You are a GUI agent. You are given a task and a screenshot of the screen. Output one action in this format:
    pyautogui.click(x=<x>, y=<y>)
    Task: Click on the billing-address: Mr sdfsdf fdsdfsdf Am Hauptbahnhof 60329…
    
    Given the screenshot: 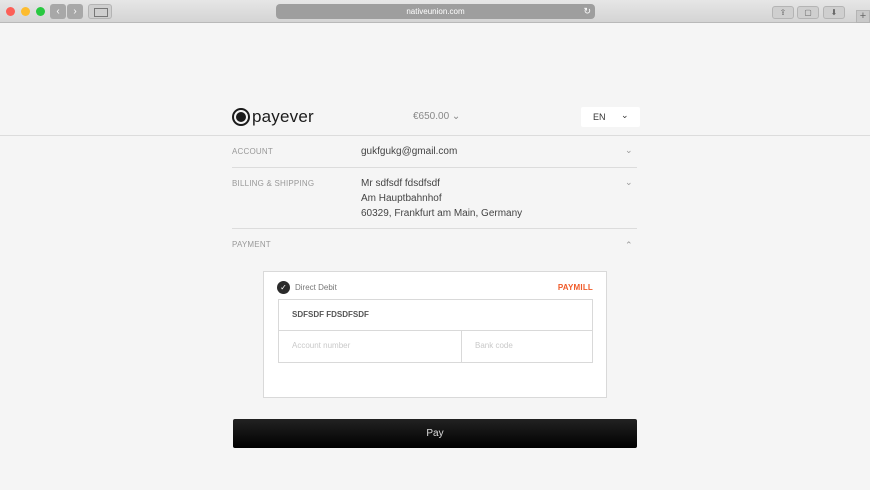 What is the action you would take?
    pyautogui.click(x=441, y=198)
    